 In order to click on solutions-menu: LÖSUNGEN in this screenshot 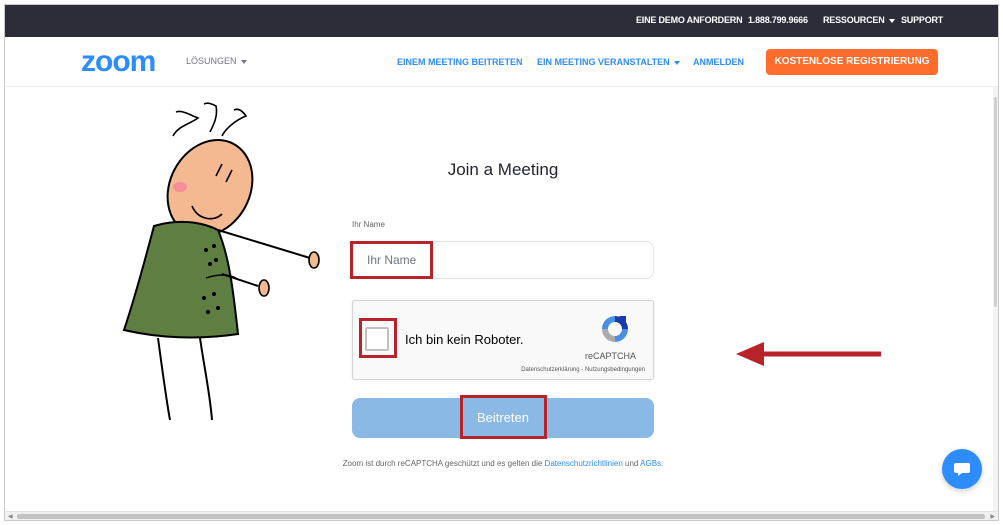, I will do `click(216, 61)`.